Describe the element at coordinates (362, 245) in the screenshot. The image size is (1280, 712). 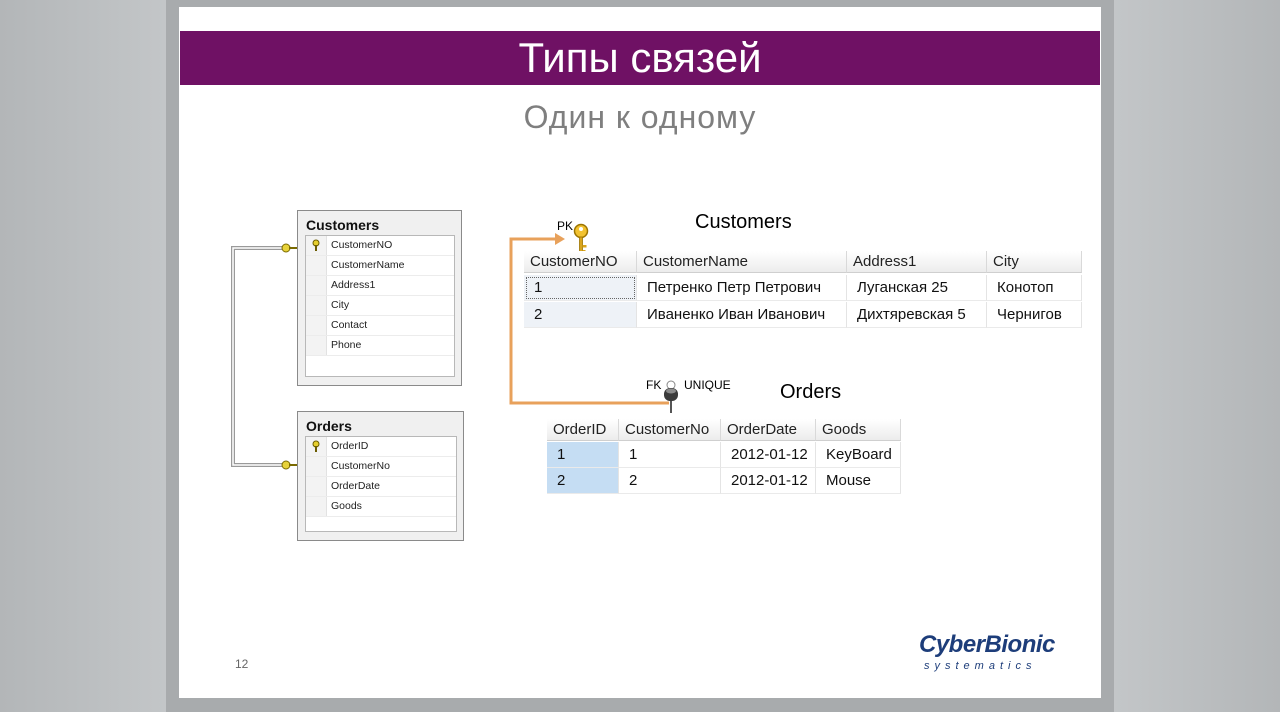
I see `designer-column-name: CustomerNO` at that location.